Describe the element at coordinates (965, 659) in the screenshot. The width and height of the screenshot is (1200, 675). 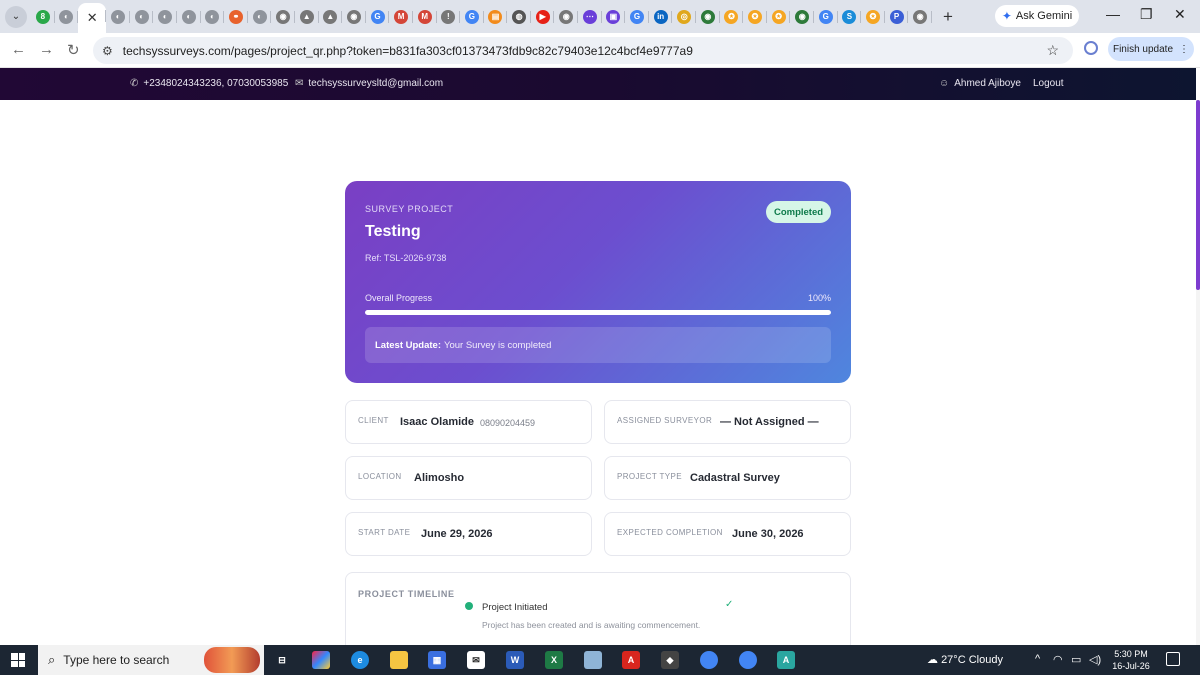
I see `weather-widget: ☁ 27°C Cloudy` at that location.